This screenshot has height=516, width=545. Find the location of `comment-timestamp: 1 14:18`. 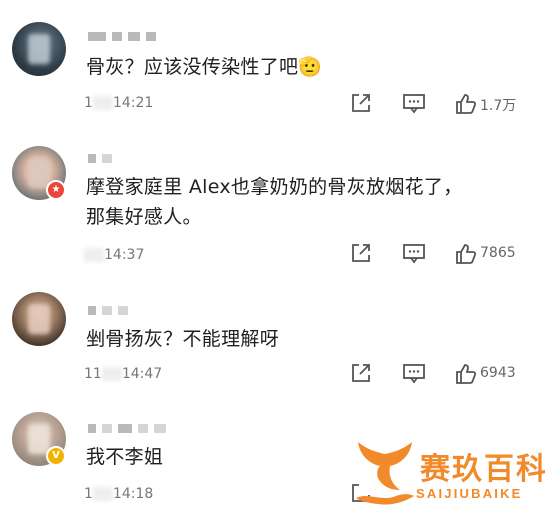

comment-timestamp: 1 14:18 is located at coordinates (119, 494).